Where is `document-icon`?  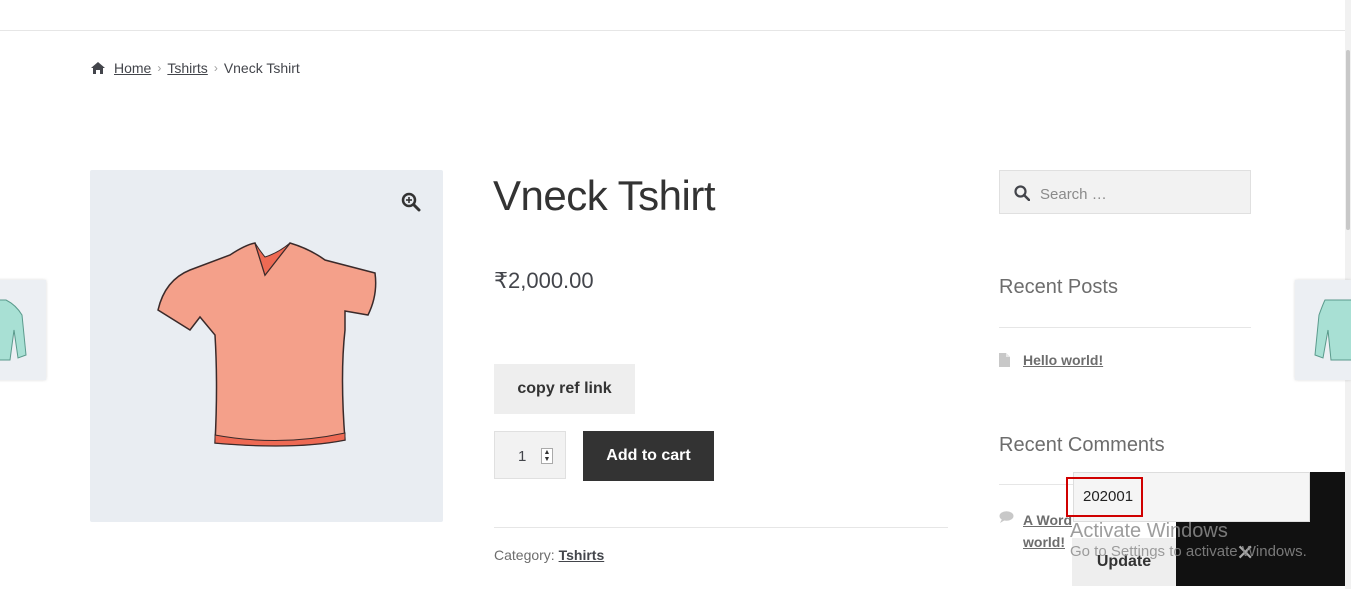 document-icon is located at coordinates (1004, 360).